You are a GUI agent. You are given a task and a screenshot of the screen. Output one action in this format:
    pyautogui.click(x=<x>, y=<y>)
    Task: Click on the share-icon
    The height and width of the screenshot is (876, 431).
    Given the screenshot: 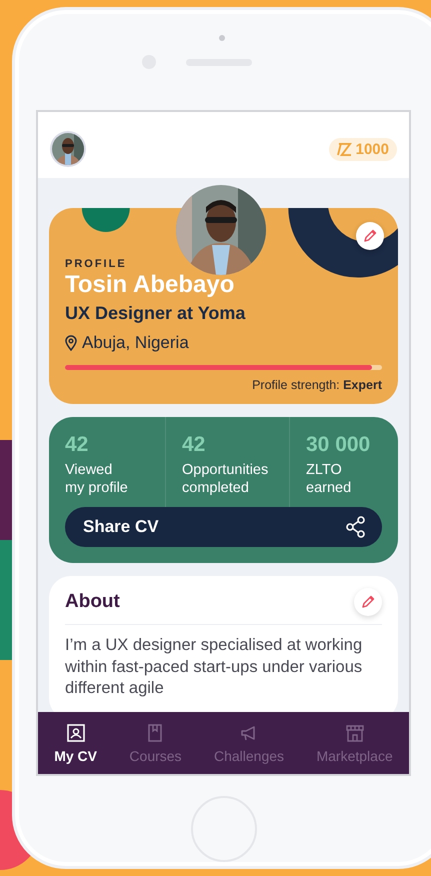 What is the action you would take?
    pyautogui.click(x=356, y=527)
    